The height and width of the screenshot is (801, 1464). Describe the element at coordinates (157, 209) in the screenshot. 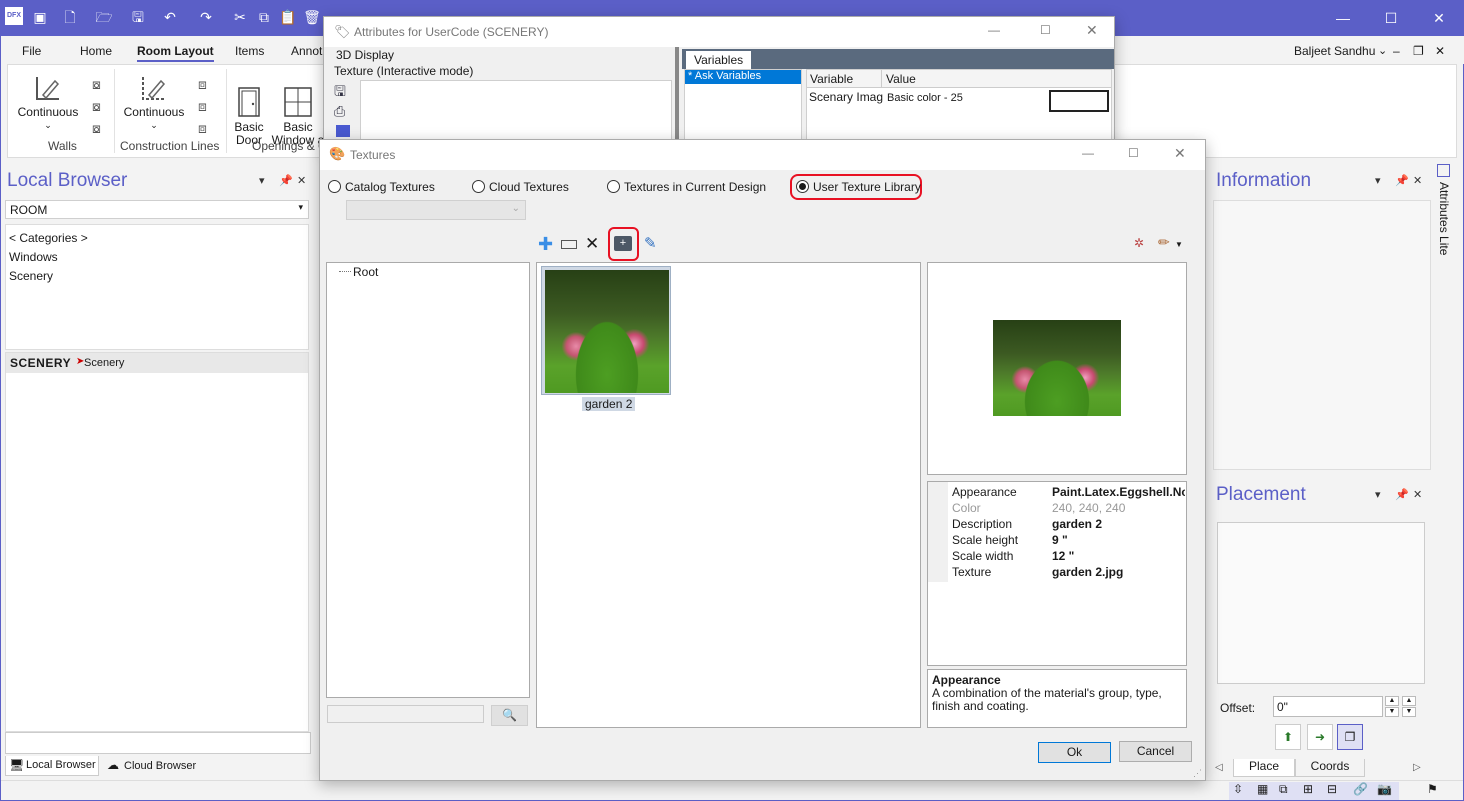

I see `category-dropdown: ROOM ▾` at that location.